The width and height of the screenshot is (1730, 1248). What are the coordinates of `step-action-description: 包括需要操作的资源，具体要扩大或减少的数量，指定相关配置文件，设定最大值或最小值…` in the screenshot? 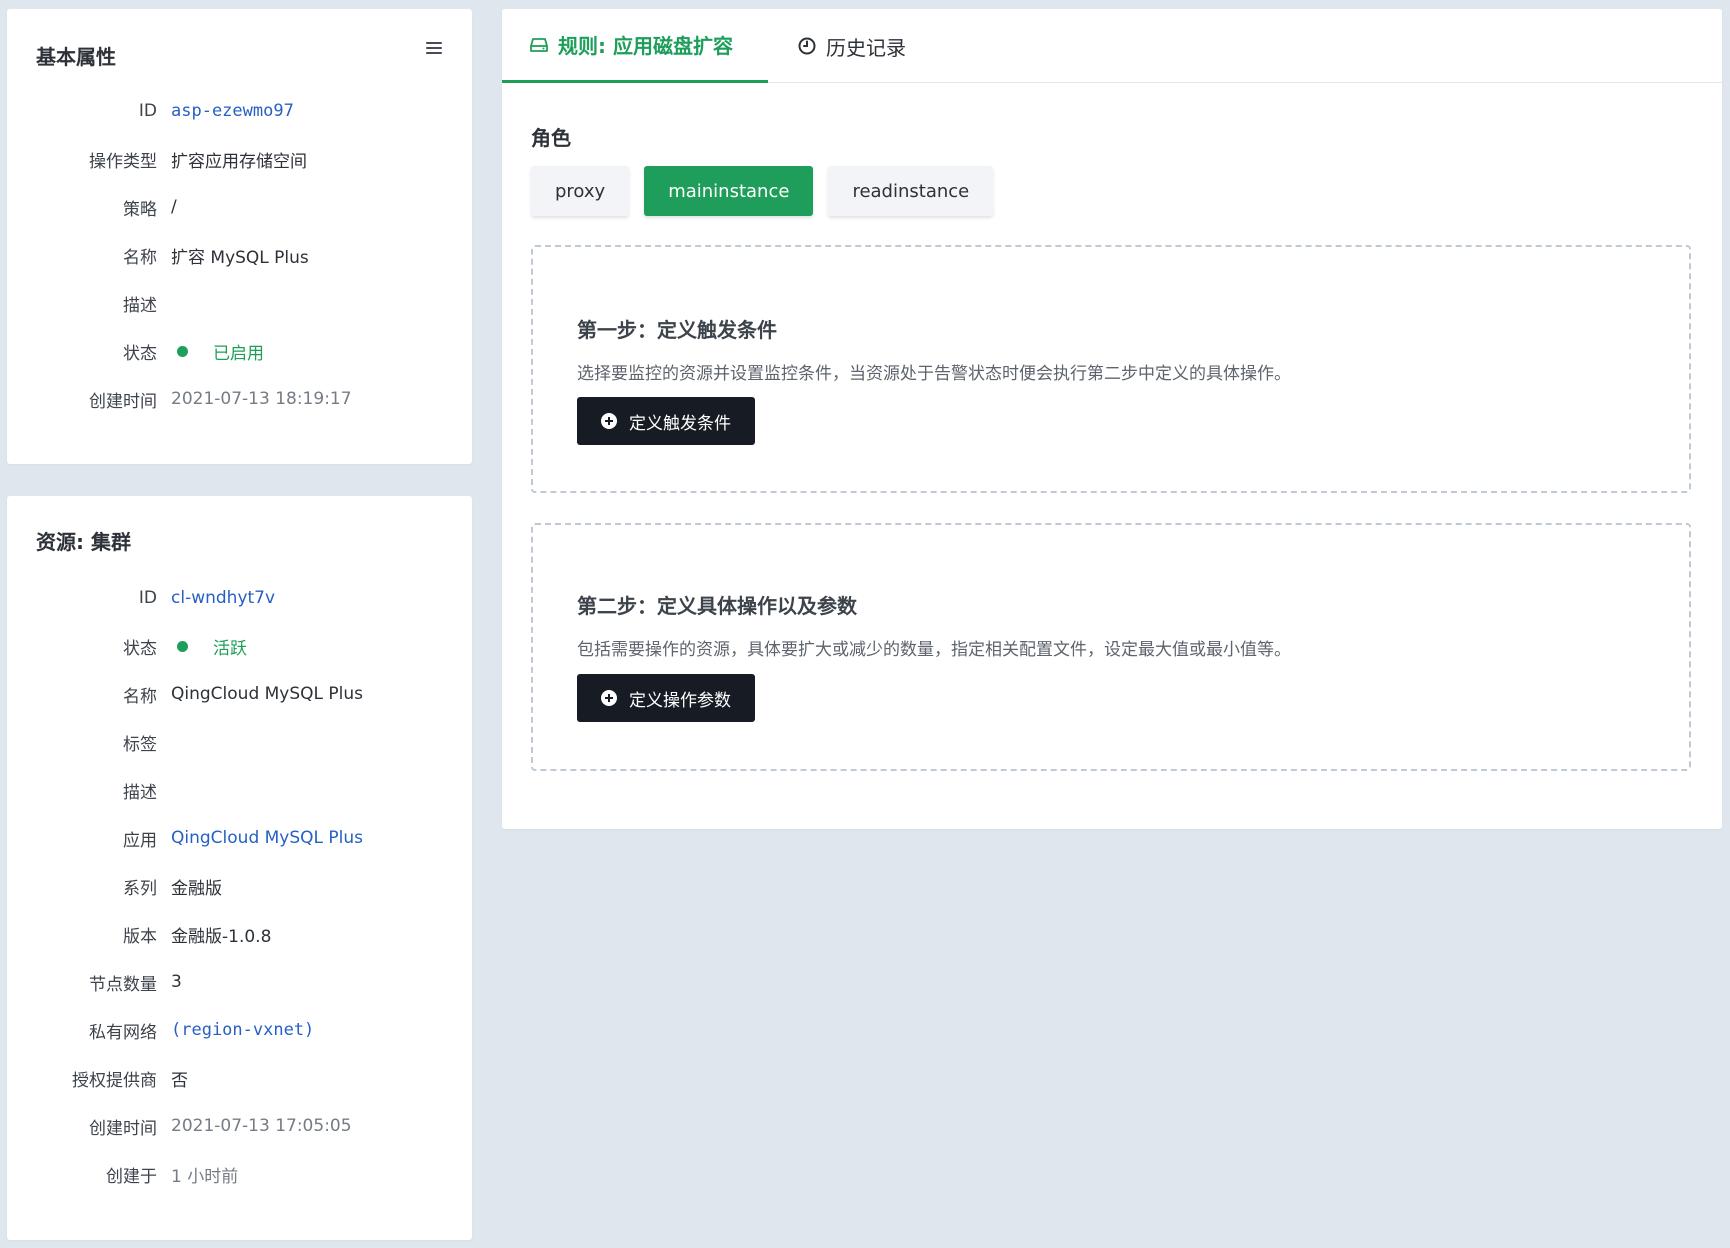 It's located at (934, 650).